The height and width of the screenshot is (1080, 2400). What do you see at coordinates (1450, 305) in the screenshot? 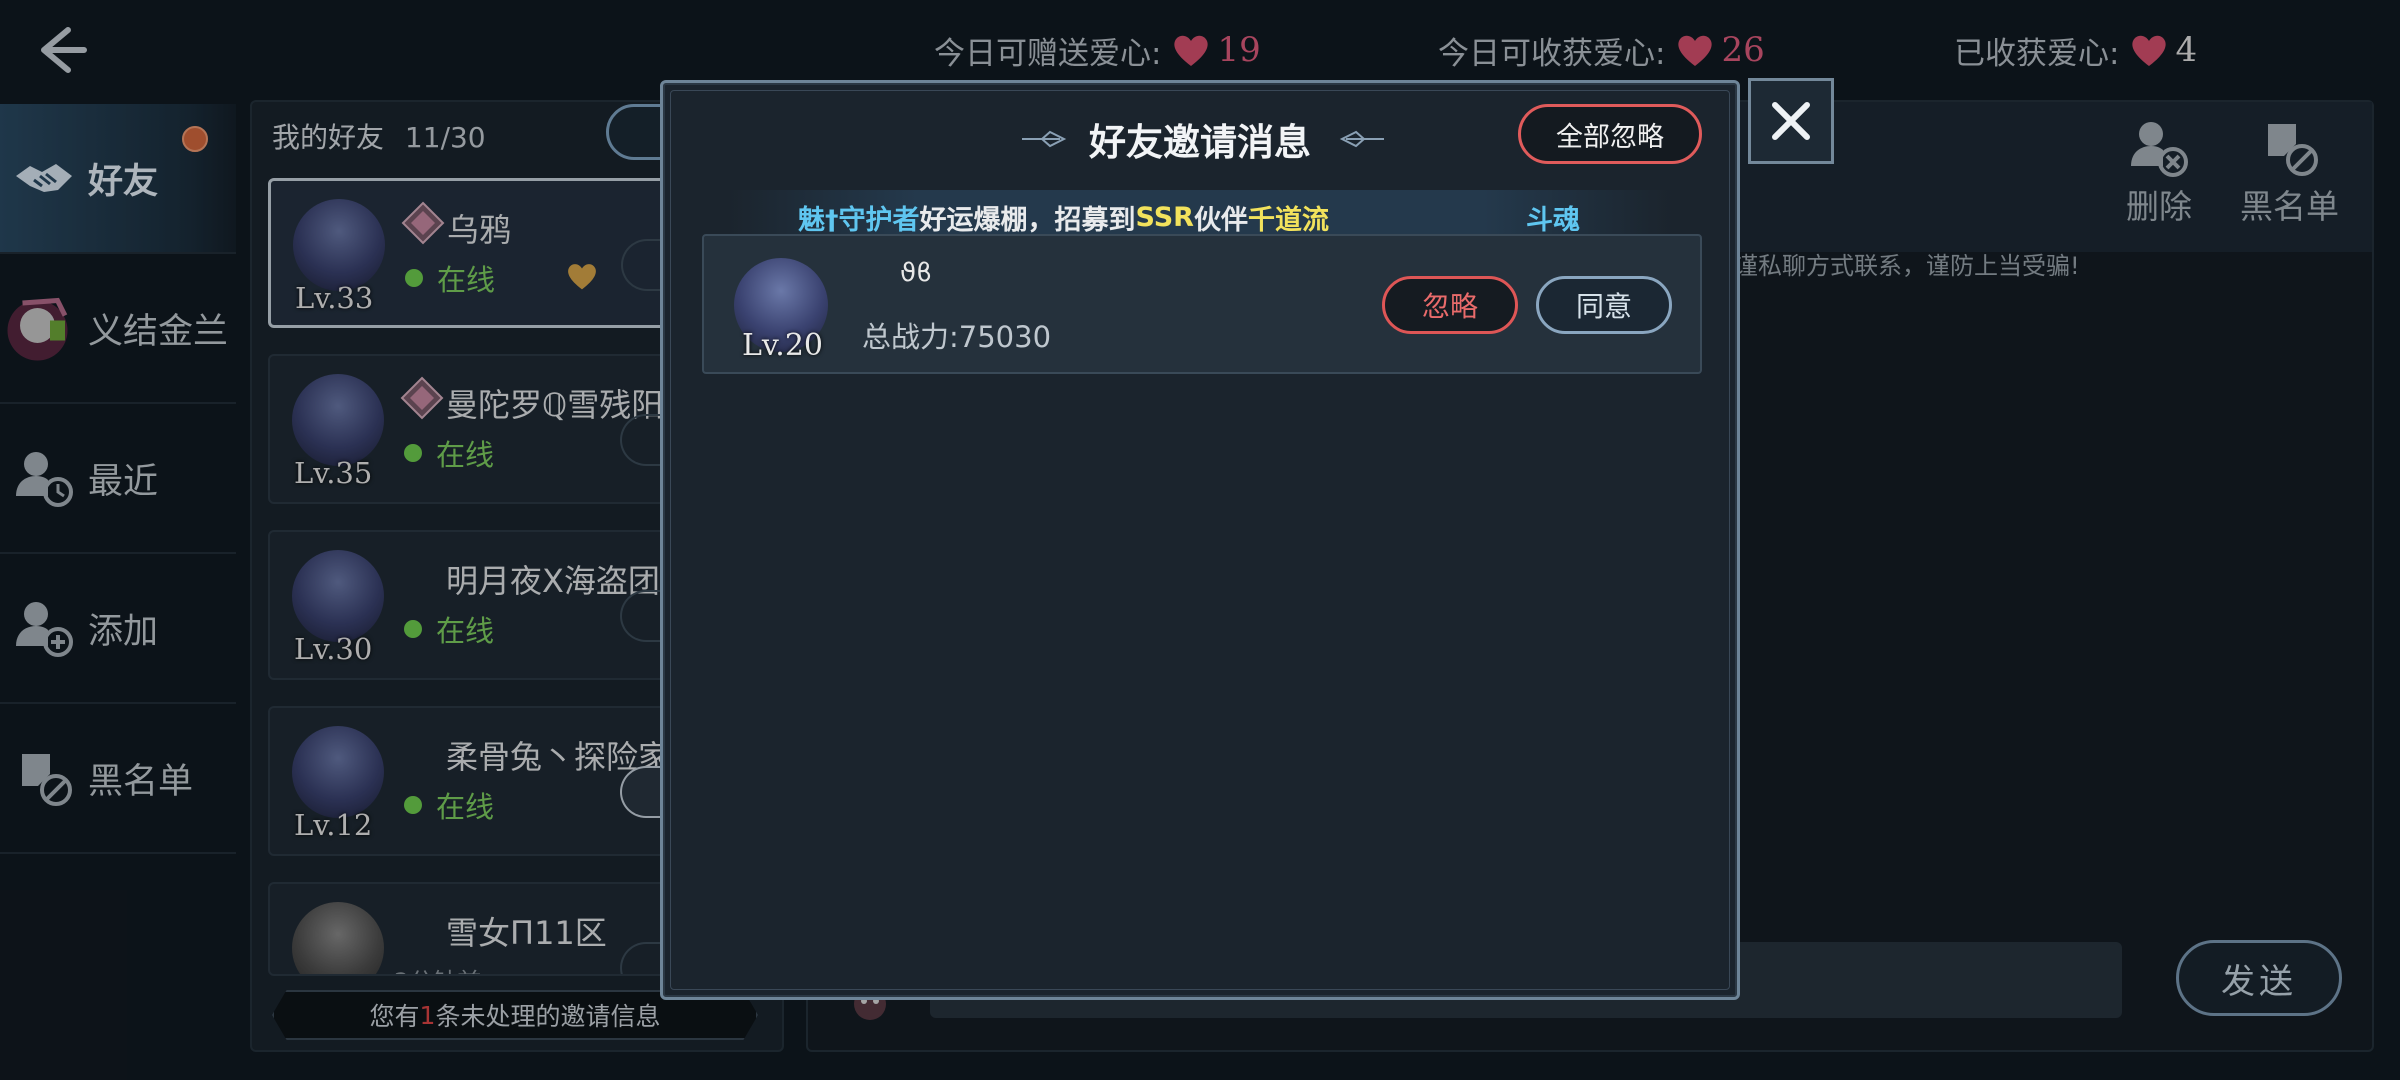
I see `ignore-button: 忽略` at bounding box center [1450, 305].